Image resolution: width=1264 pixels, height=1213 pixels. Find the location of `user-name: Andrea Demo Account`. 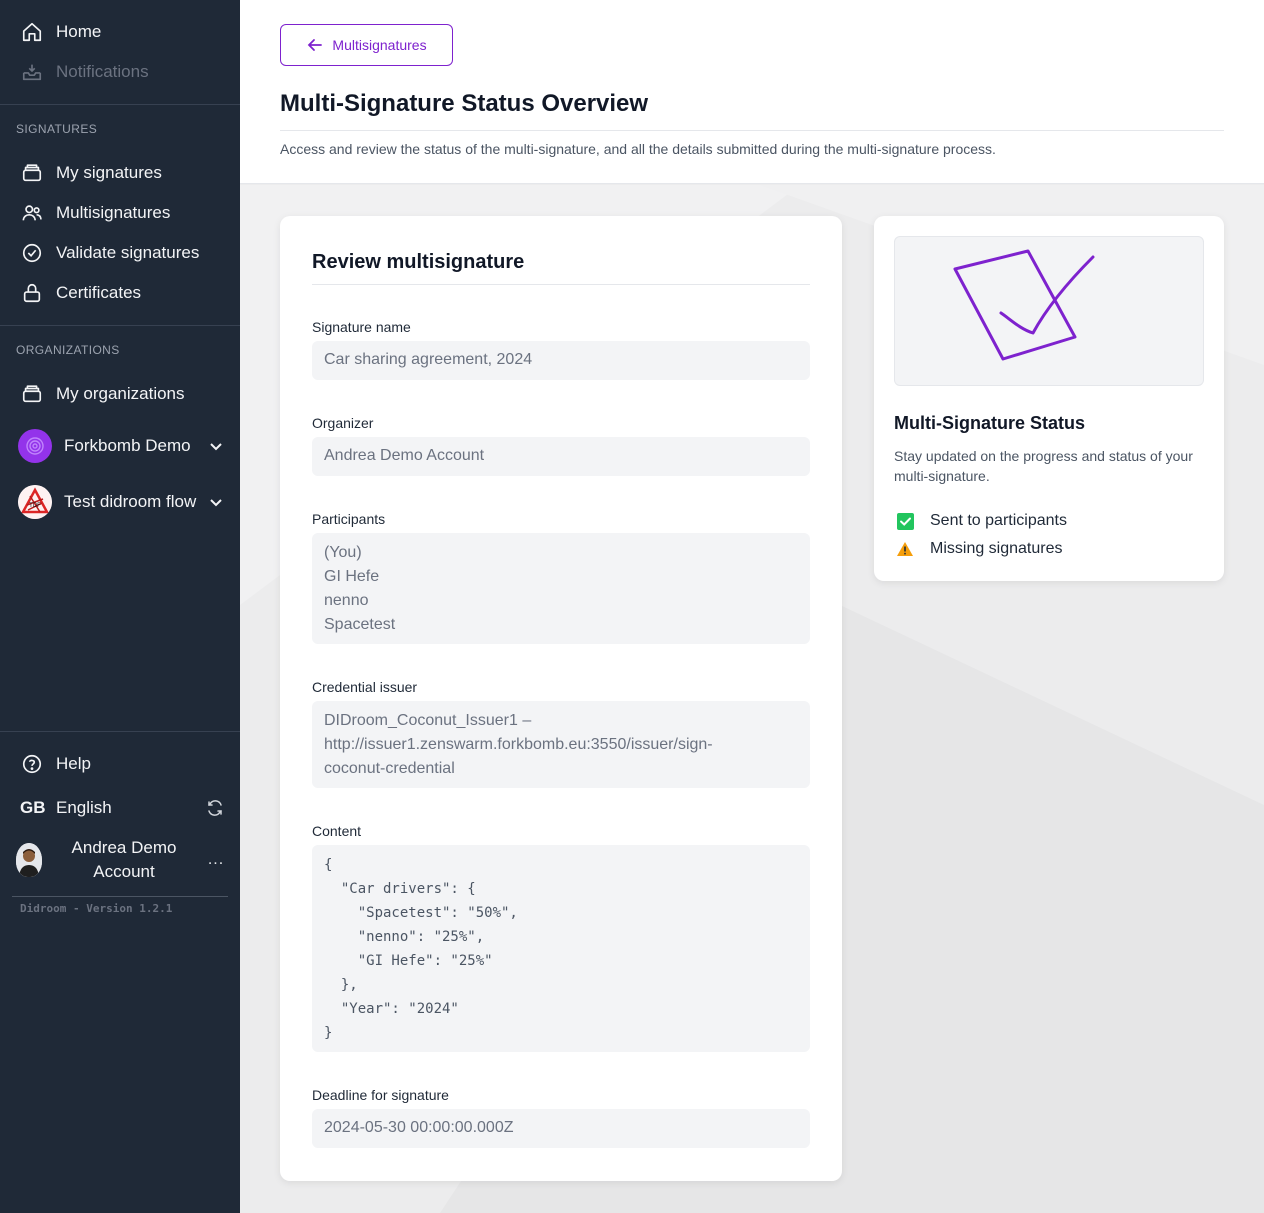

user-name: Andrea Demo Account is located at coordinates (124, 859).